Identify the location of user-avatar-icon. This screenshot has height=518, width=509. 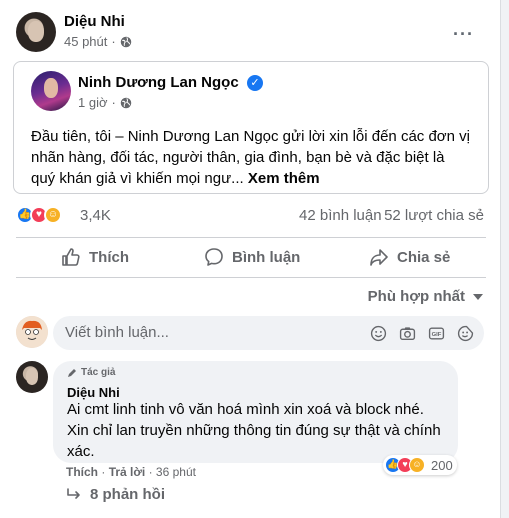
(32, 332).